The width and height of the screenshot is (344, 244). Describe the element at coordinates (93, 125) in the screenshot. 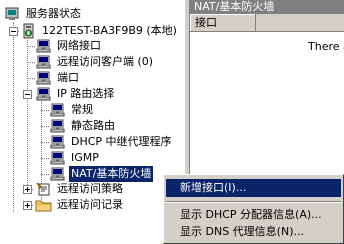

I see `tree-item-label: 静态路由` at that location.